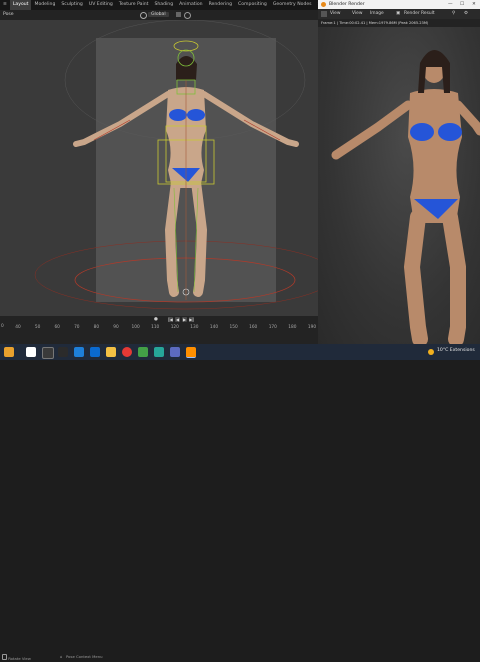 This screenshot has height=662, width=480. I want to click on search-icon, so click(48, 353).